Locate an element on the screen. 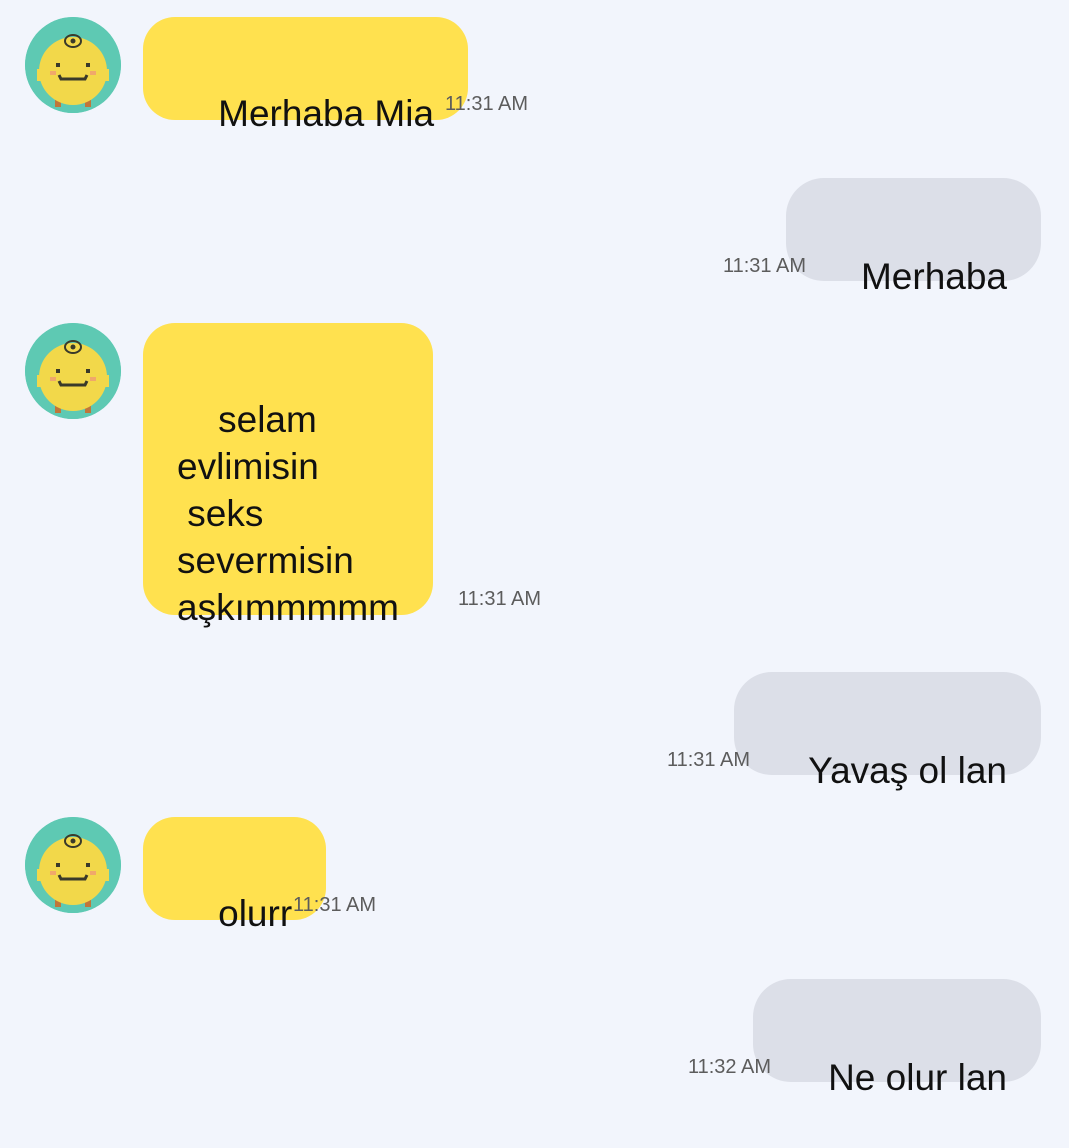 The height and width of the screenshot is (1148, 1069). message-text: Ne olur lan is located at coordinates (917, 1077).